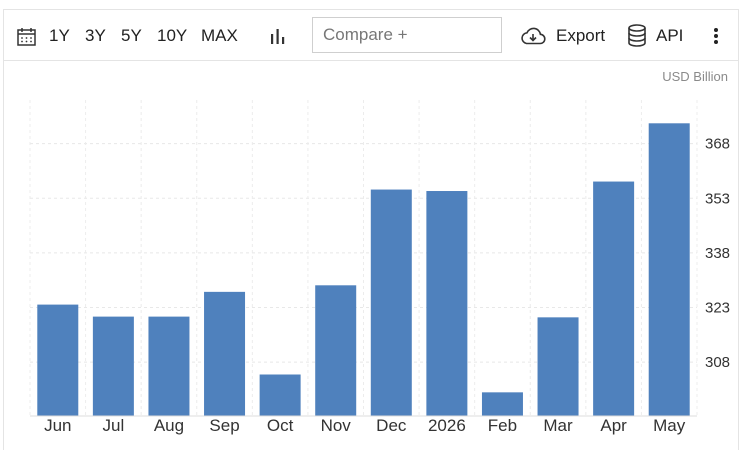 This screenshot has width=750, height=450. What do you see at coordinates (502, 425) in the screenshot?
I see `x-tick-label: Feb` at bounding box center [502, 425].